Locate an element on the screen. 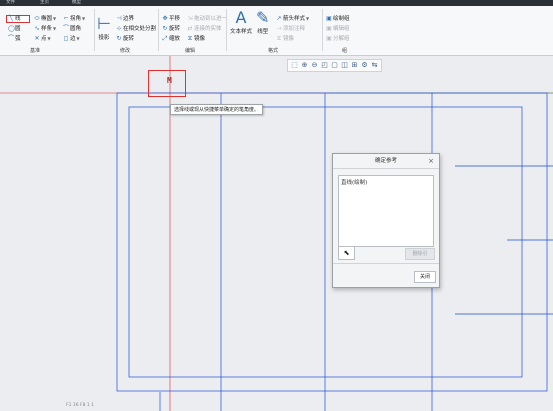 The image size is (553, 411). arc-tool: ⌒ 弧 is located at coordinates (14, 39).